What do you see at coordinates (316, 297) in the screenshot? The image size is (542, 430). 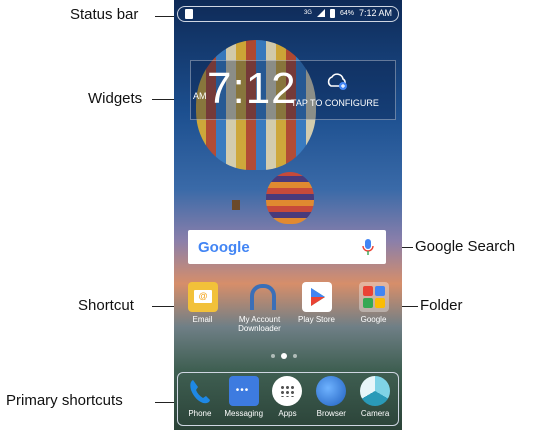 I see `play-store-icon` at bounding box center [316, 297].